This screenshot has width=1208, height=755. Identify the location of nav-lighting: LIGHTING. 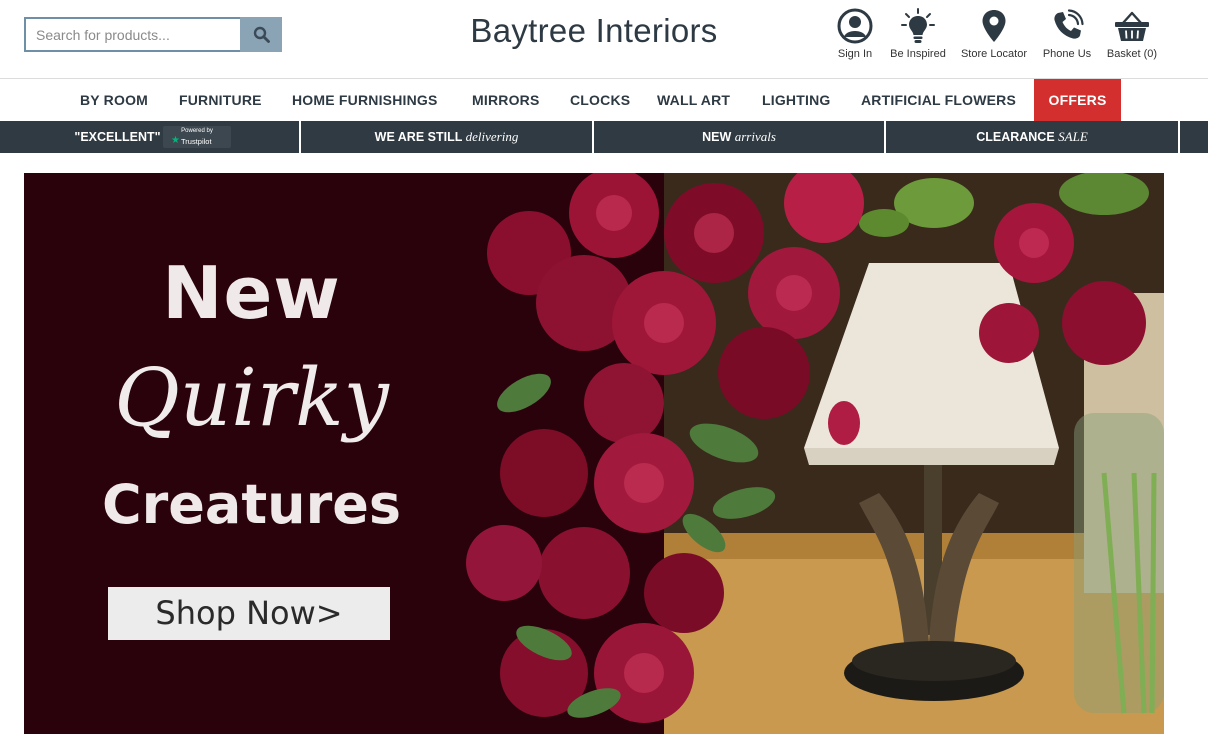
(796, 100).